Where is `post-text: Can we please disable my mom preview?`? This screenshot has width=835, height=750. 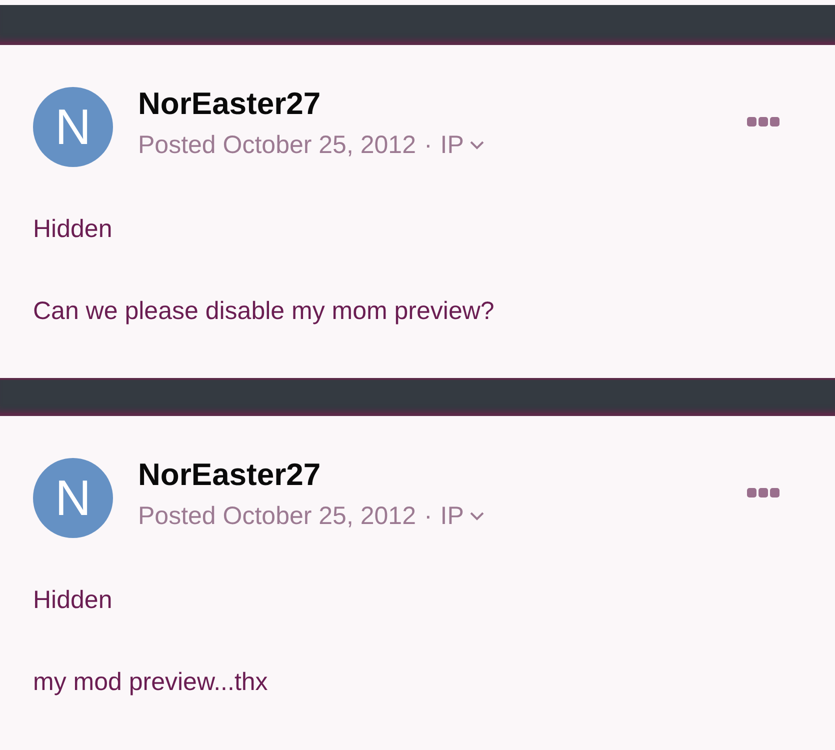 post-text: Can we please disable my mom preview? is located at coordinates (264, 311).